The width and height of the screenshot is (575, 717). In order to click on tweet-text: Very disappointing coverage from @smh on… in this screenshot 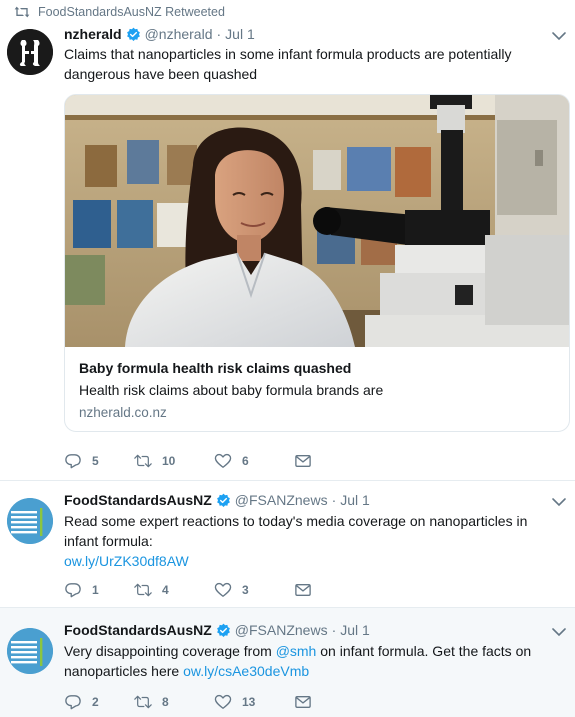, I will do `click(314, 661)`.